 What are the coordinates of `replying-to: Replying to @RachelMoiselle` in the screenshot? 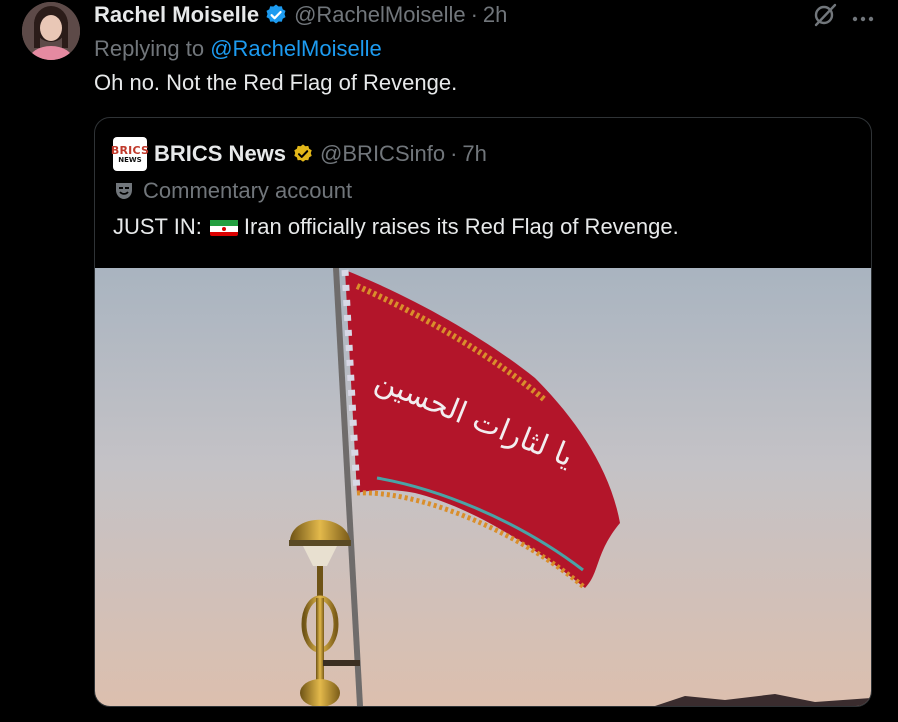 It's located at (238, 49).